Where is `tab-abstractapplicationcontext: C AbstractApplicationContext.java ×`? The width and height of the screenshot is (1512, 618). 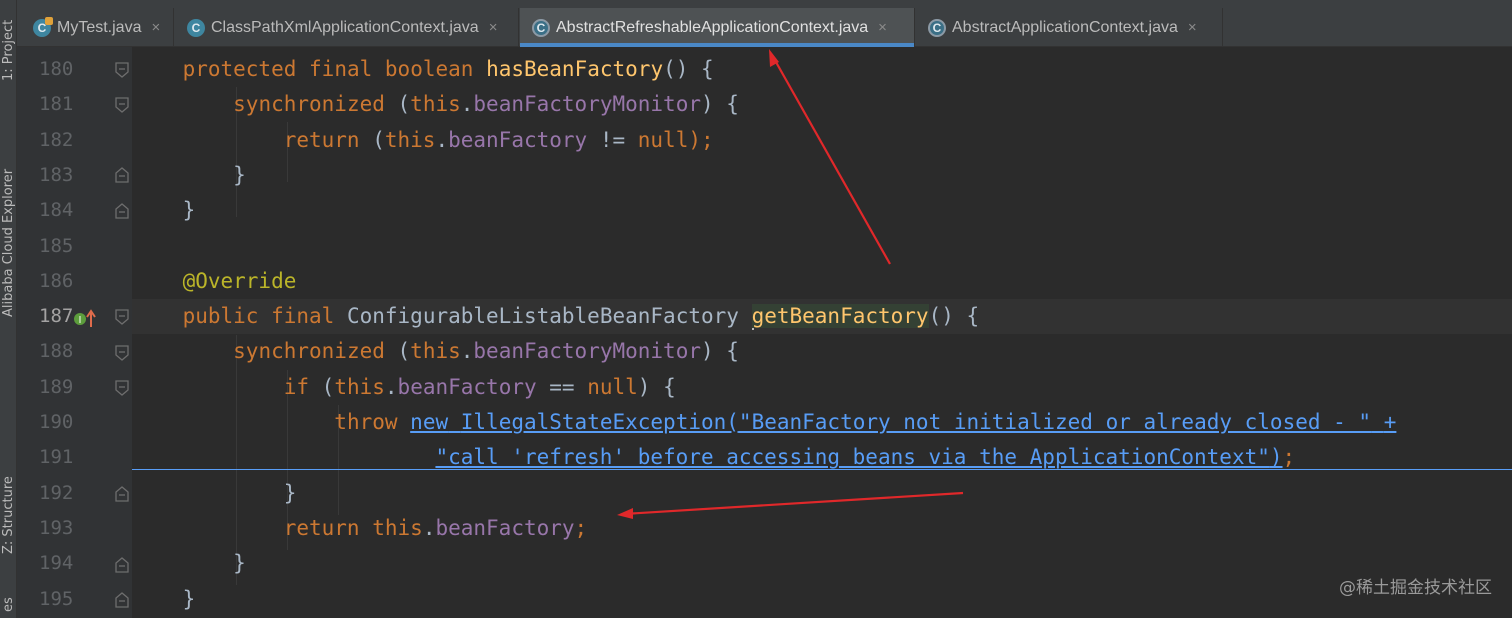 tab-abstractapplicationcontext: C AbstractApplicationContext.java × is located at coordinates (1069, 27).